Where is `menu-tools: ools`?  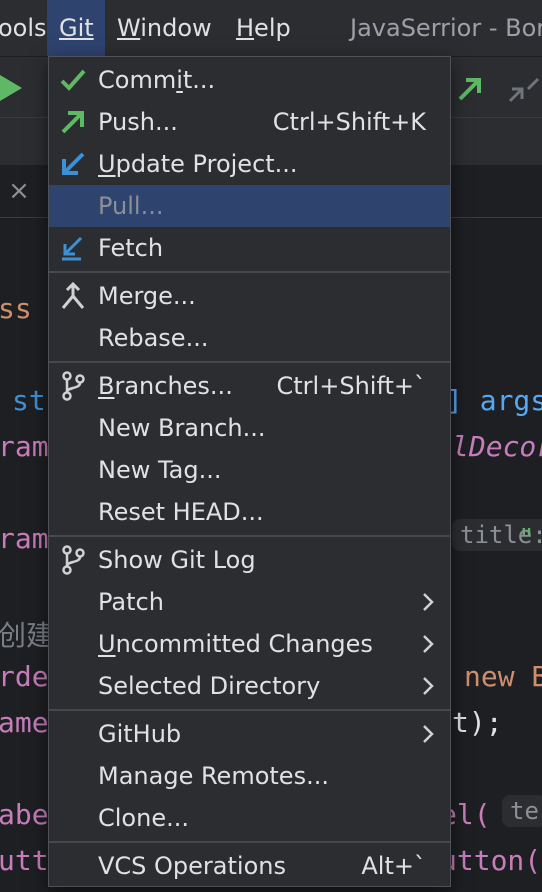
menu-tools: ools is located at coordinates (23, 28).